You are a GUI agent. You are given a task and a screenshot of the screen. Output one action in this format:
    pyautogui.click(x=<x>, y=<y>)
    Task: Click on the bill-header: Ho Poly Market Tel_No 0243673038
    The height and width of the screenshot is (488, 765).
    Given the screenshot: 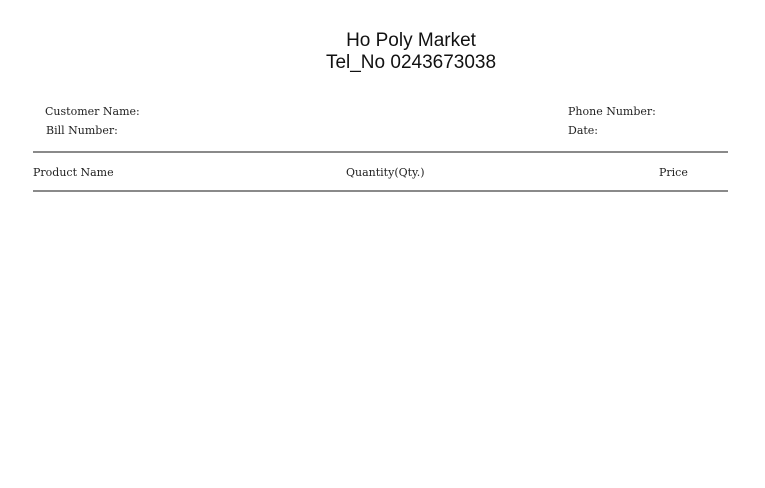 What is the action you would take?
    pyautogui.click(x=382, y=52)
    